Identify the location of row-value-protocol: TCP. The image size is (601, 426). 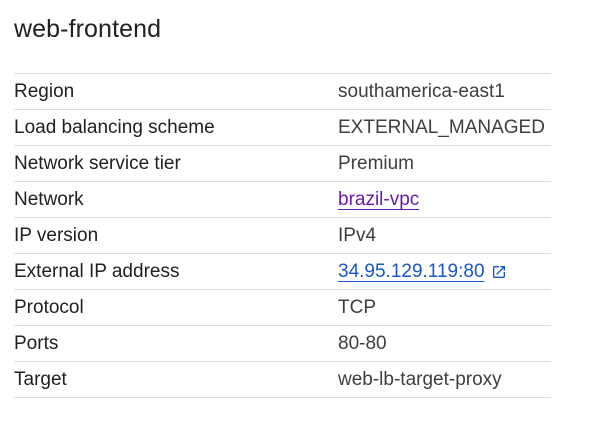
(357, 307).